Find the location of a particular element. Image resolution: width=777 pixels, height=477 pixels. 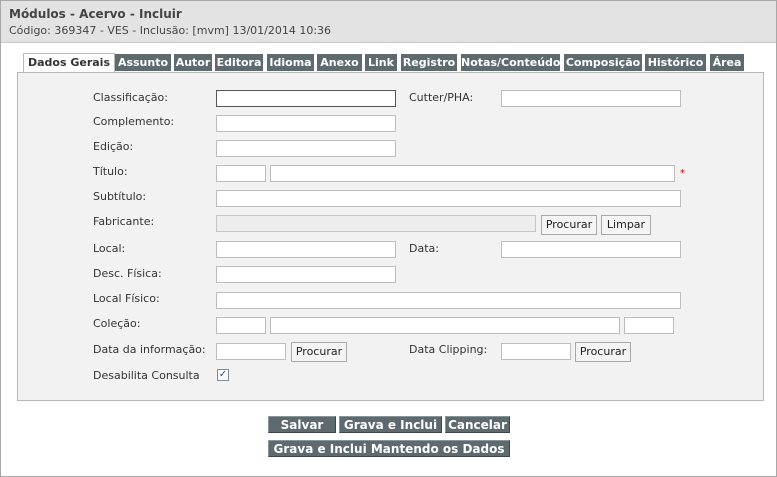

desabilita-consulta-checkbox: ✓ is located at coordinates (223, 375).